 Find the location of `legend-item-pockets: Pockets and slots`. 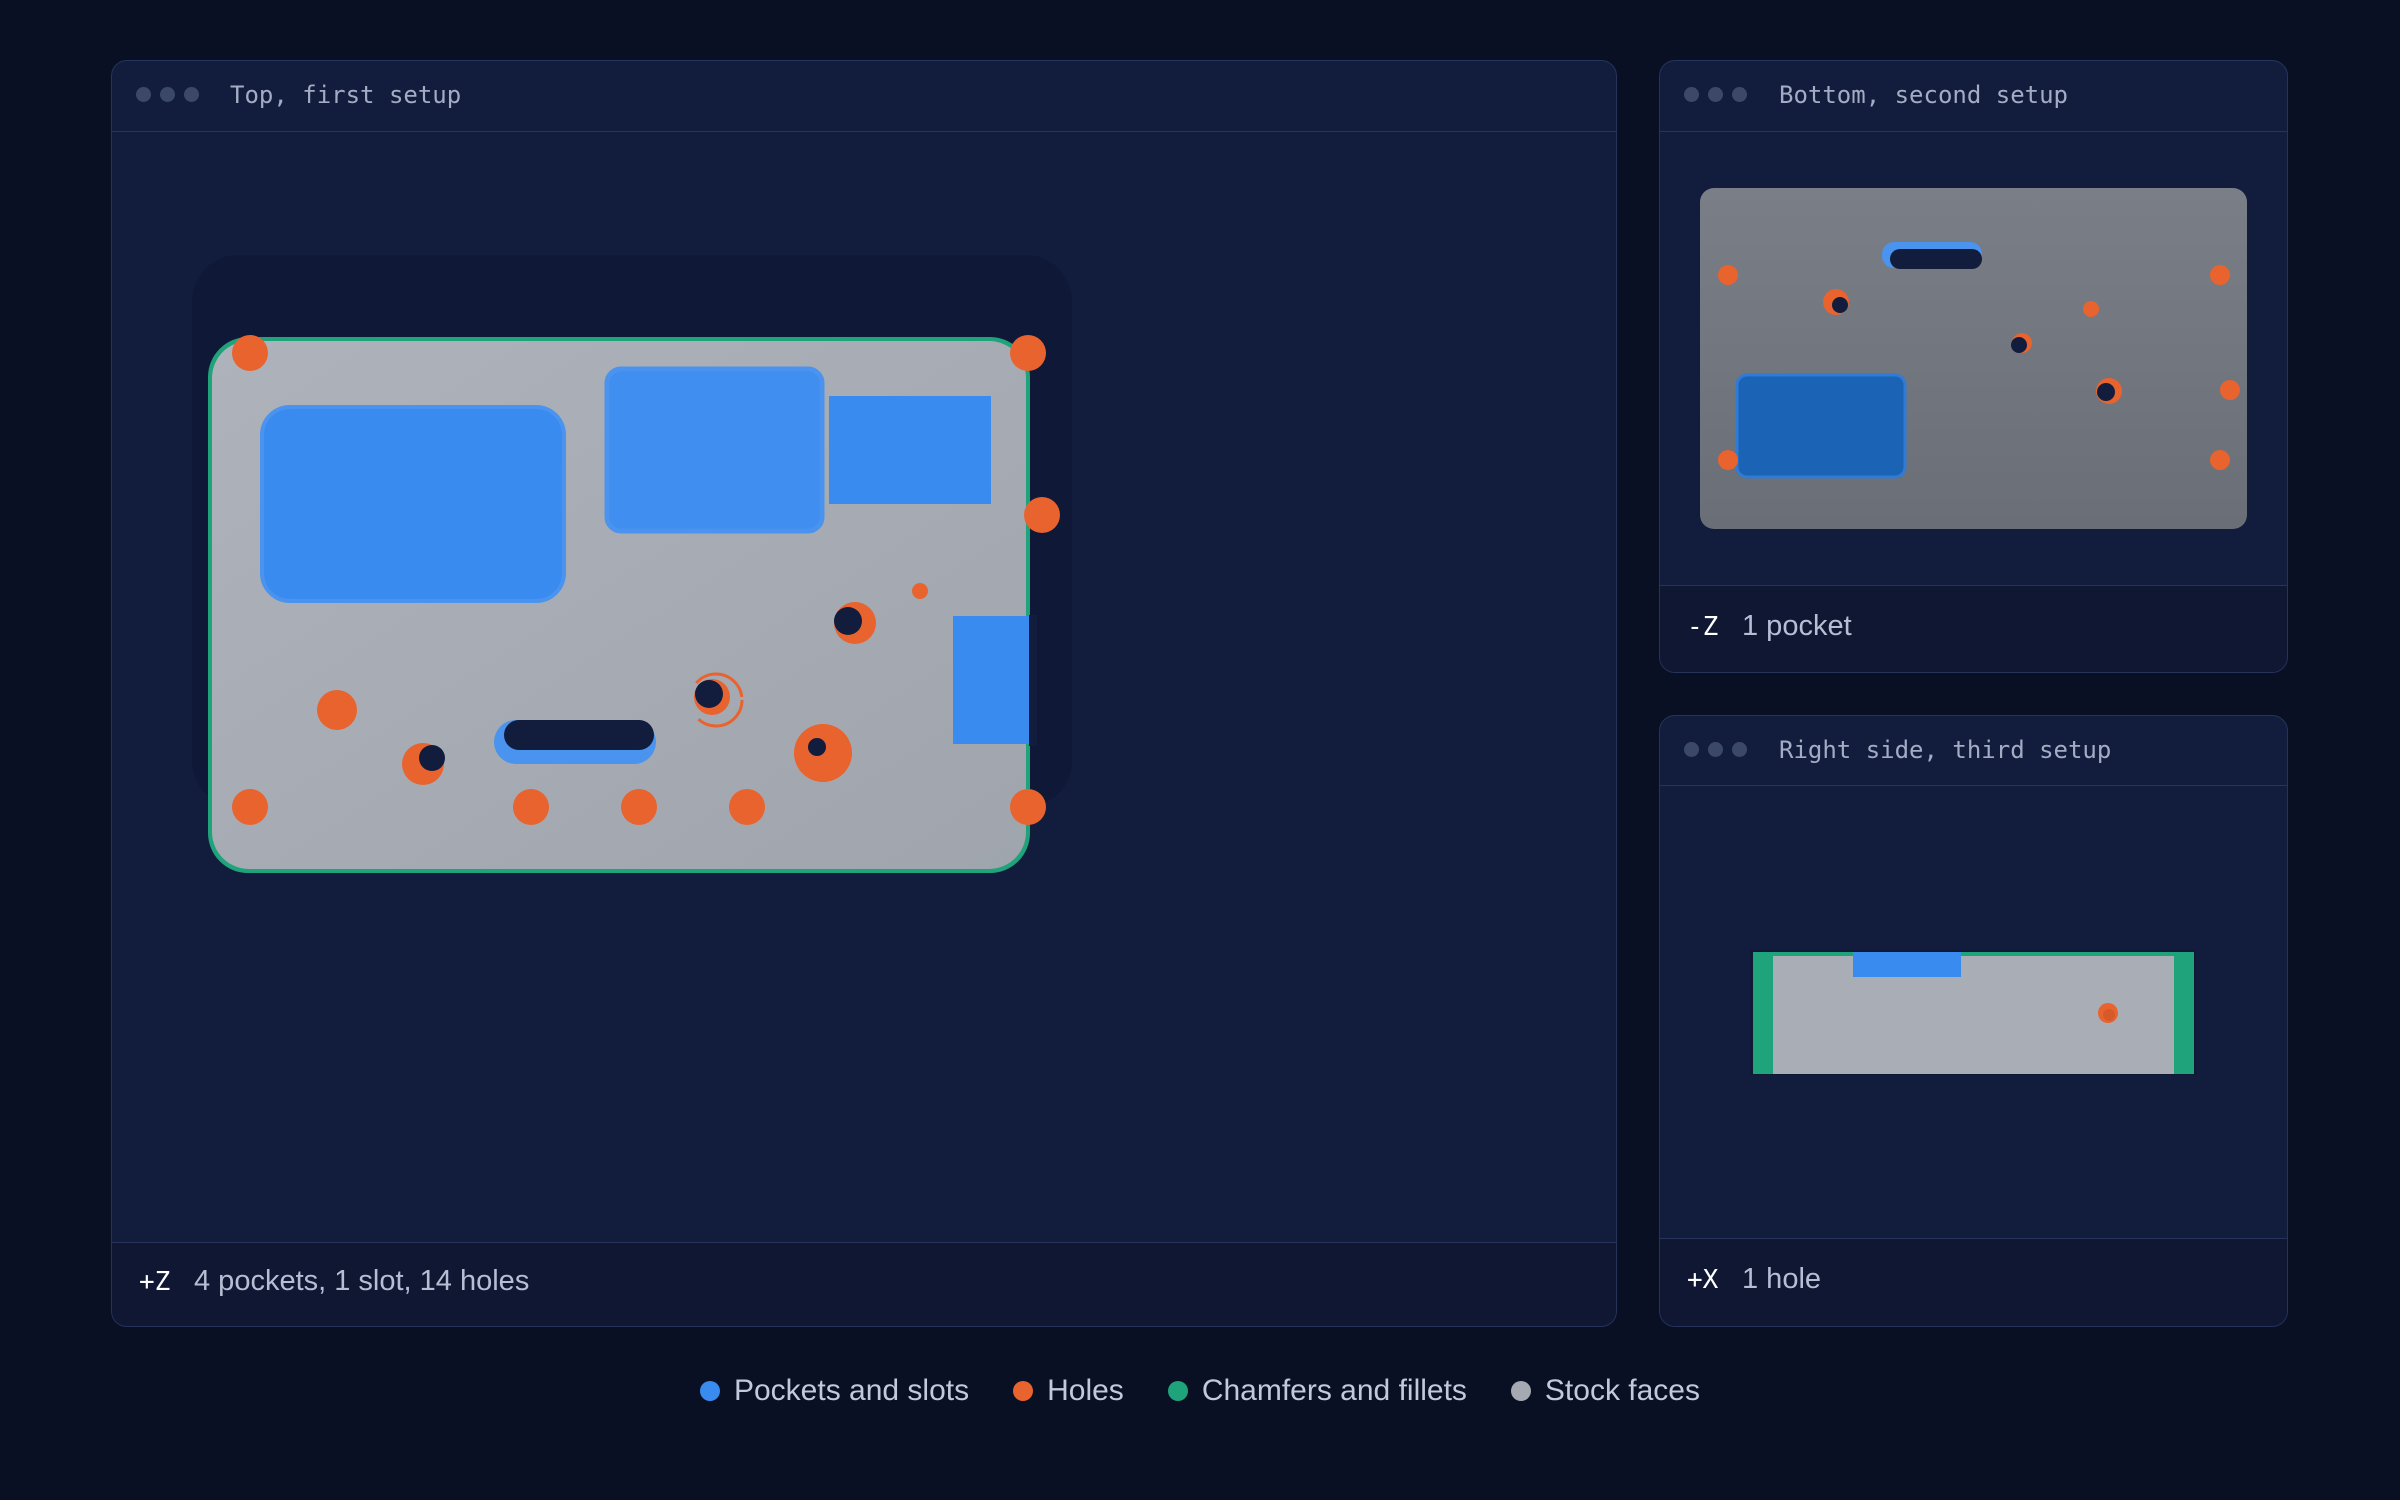

legend-item-pockets: Pockets and slots is located at coordinates (834, 1391).